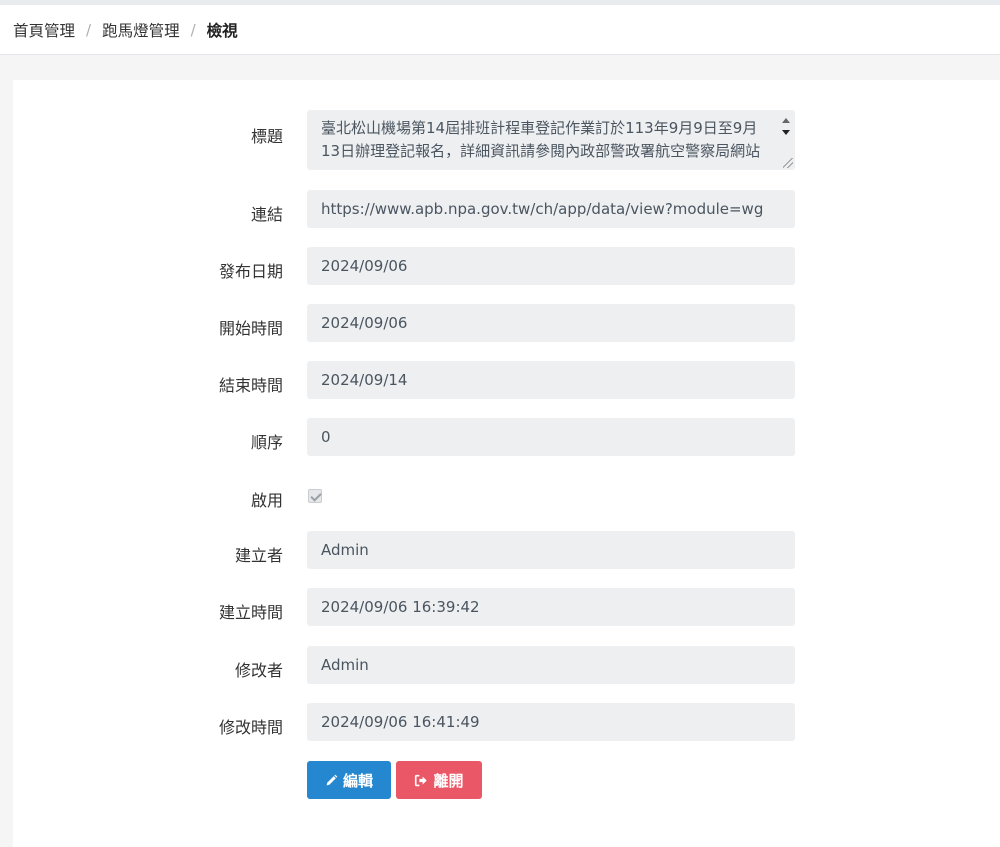  What do you see at coordinates (551, 607) in the screenshot?
I see `created-time-field: 2024/09/06 16:39:42` at bounding box center [551, 607].